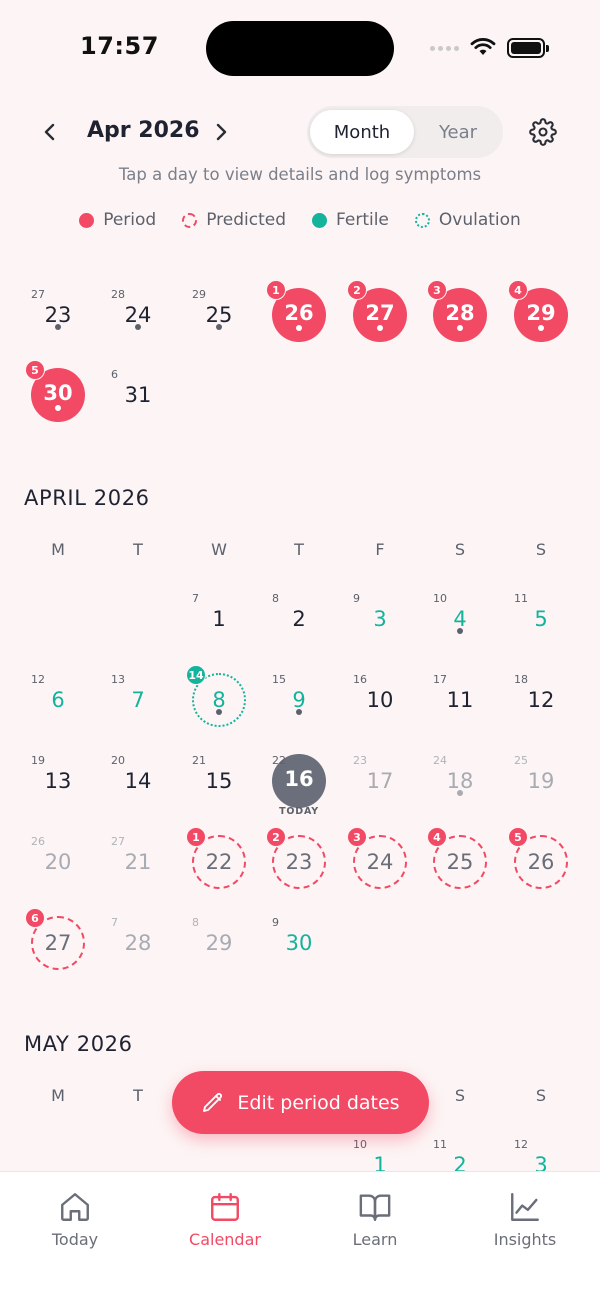 This screenshot has height=1305, width=600. What do you see at coordinates (375, 1225) in the screenshot?
I see `tab-learn: Learn` at bounding box center [375, 1225].